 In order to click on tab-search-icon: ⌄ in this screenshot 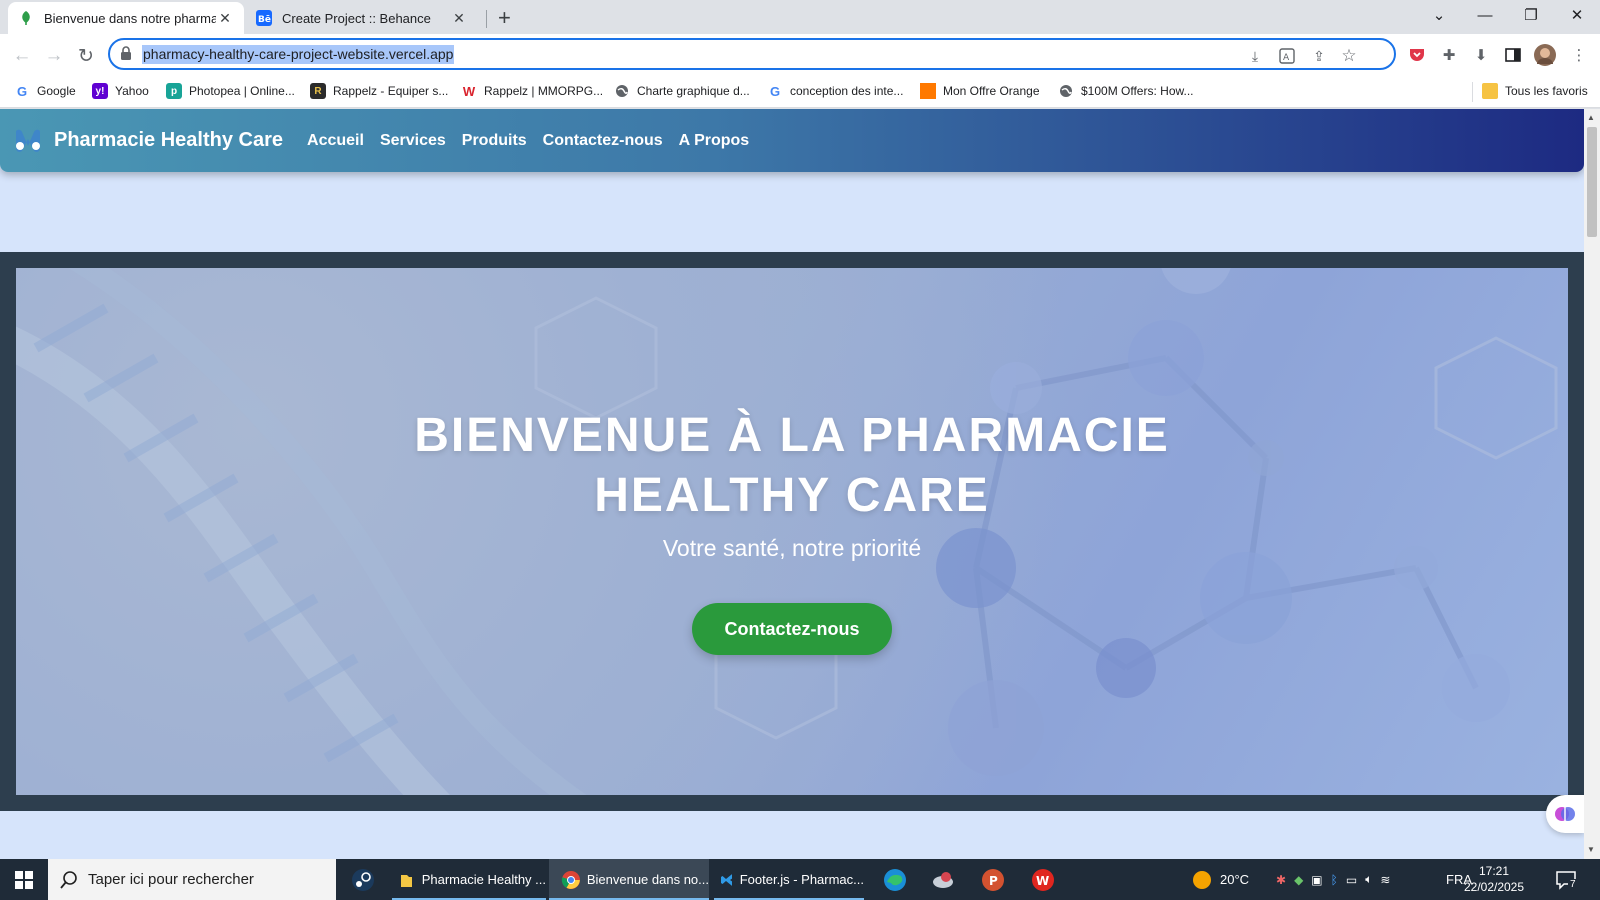, I will do `click(1439, 15)`.